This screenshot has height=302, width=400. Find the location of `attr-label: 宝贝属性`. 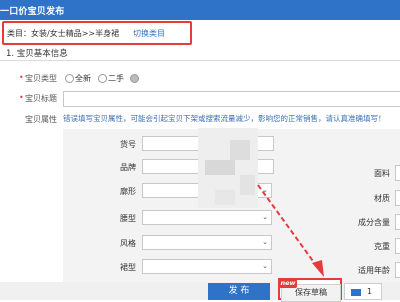

attr-label: 宝贝属性 is located at coordinates (41, 119).